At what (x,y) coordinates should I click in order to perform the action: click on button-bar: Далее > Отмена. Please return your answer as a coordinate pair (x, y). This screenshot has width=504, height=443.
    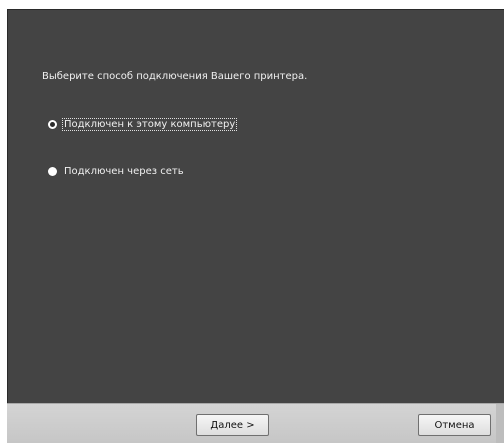
    Looking at the image, I should click on (255, 423).